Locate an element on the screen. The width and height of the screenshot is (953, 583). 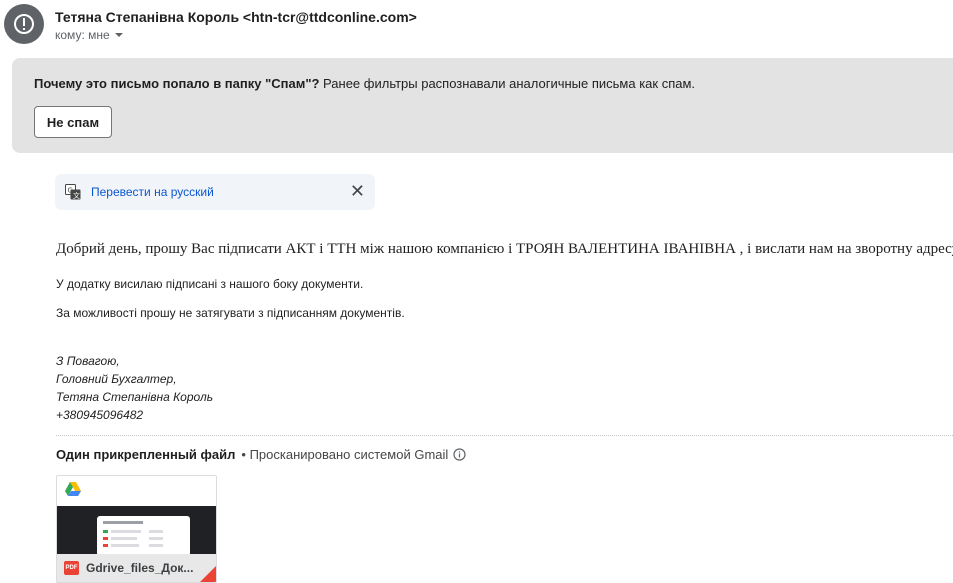
divider is located at coordinates (504, 435).